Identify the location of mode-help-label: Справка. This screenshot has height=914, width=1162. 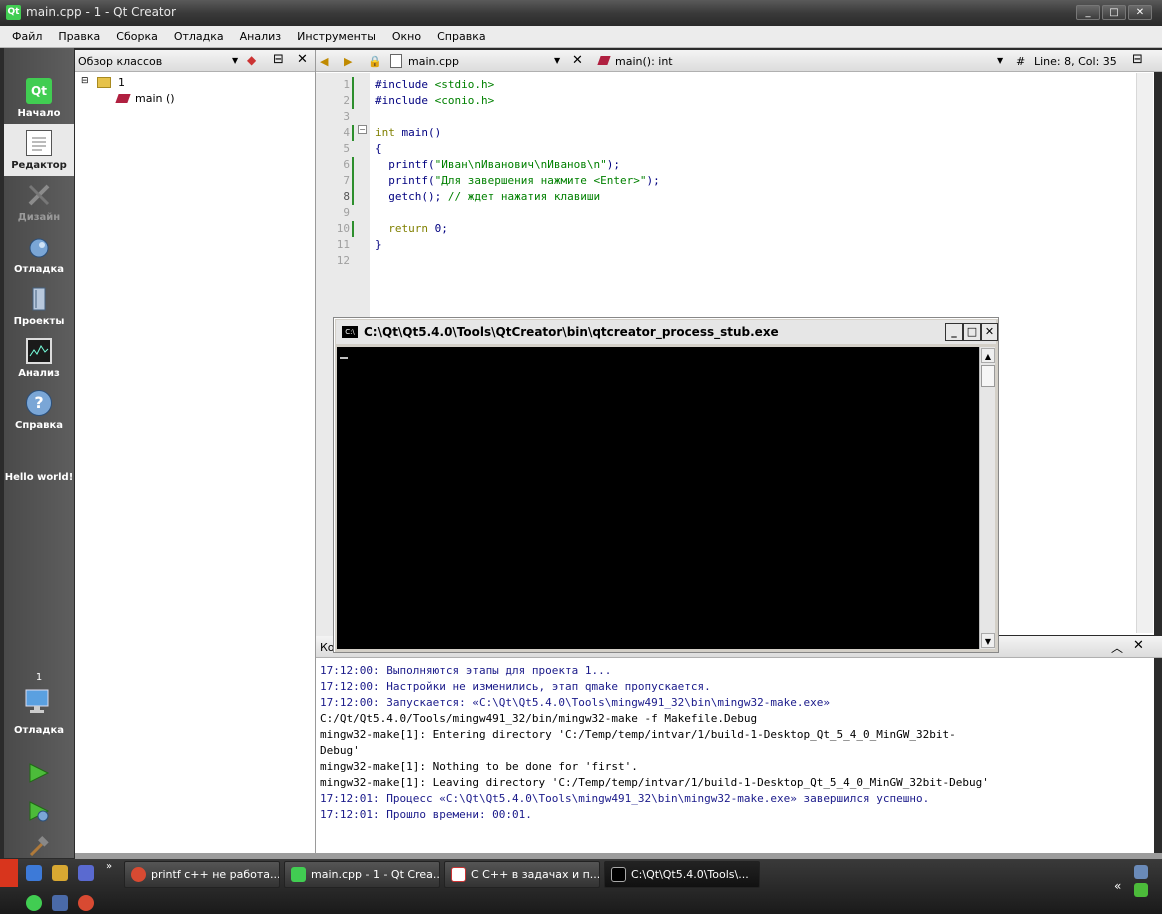
(39, 425).